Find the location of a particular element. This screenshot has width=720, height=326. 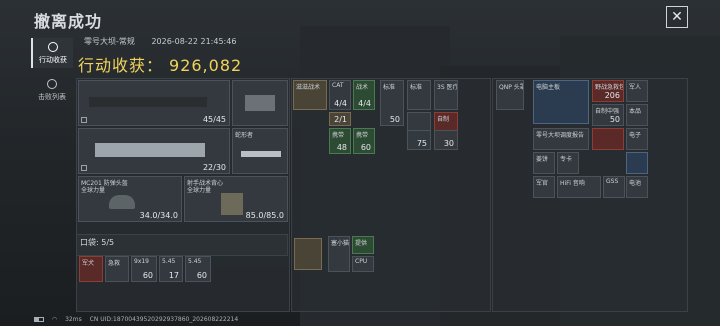

rig-item: 携带 60 is located at coordinates (364, 141).